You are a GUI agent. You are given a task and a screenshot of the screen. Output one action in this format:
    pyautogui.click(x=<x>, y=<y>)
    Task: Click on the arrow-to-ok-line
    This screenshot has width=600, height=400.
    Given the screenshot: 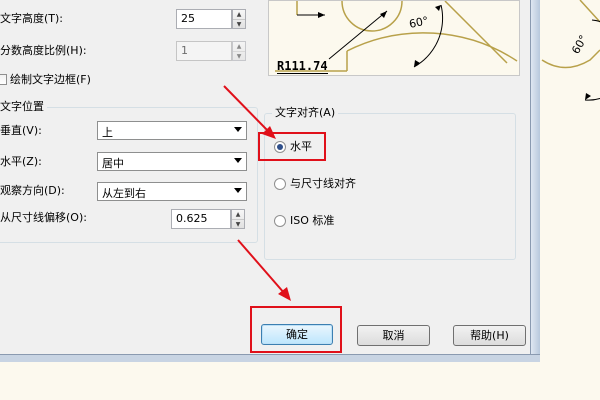 What is the action you would take?
    pyautogui.click(x=261, y=267)
    